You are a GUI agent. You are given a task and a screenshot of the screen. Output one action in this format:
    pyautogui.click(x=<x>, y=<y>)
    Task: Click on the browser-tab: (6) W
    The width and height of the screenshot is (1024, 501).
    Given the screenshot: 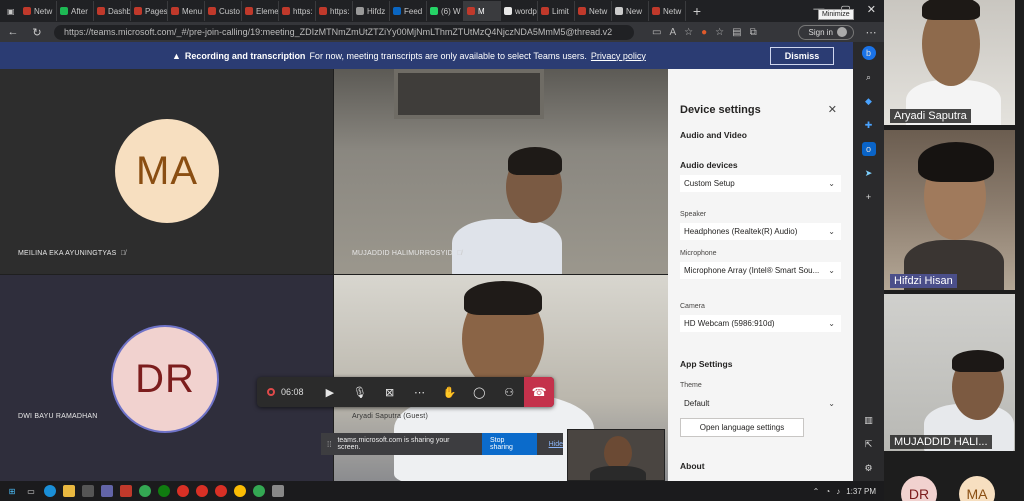 What is the action you would take?
    pyautogui.click(x=445, y=11)
    